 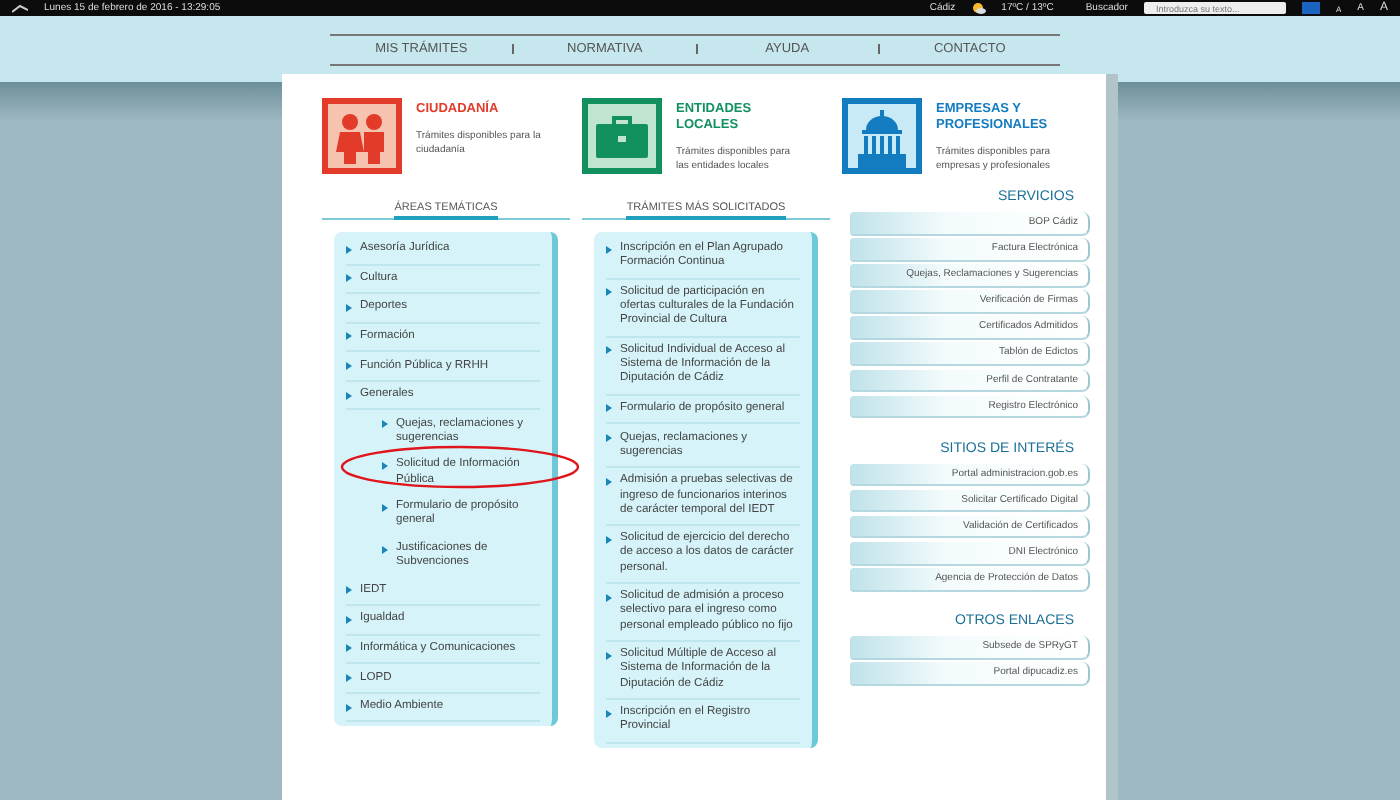 What do you see at coordinates (362, 136) in the screenshot?
I see `people-icon` at bounding box center [362, 136].